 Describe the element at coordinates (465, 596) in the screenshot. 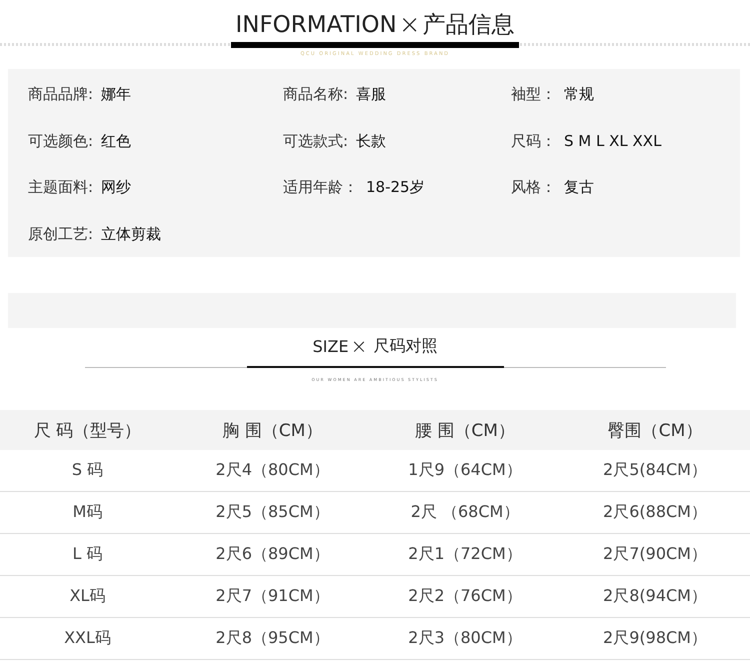

I see `table-cell-text: 2尺2（76CM）` at that location.